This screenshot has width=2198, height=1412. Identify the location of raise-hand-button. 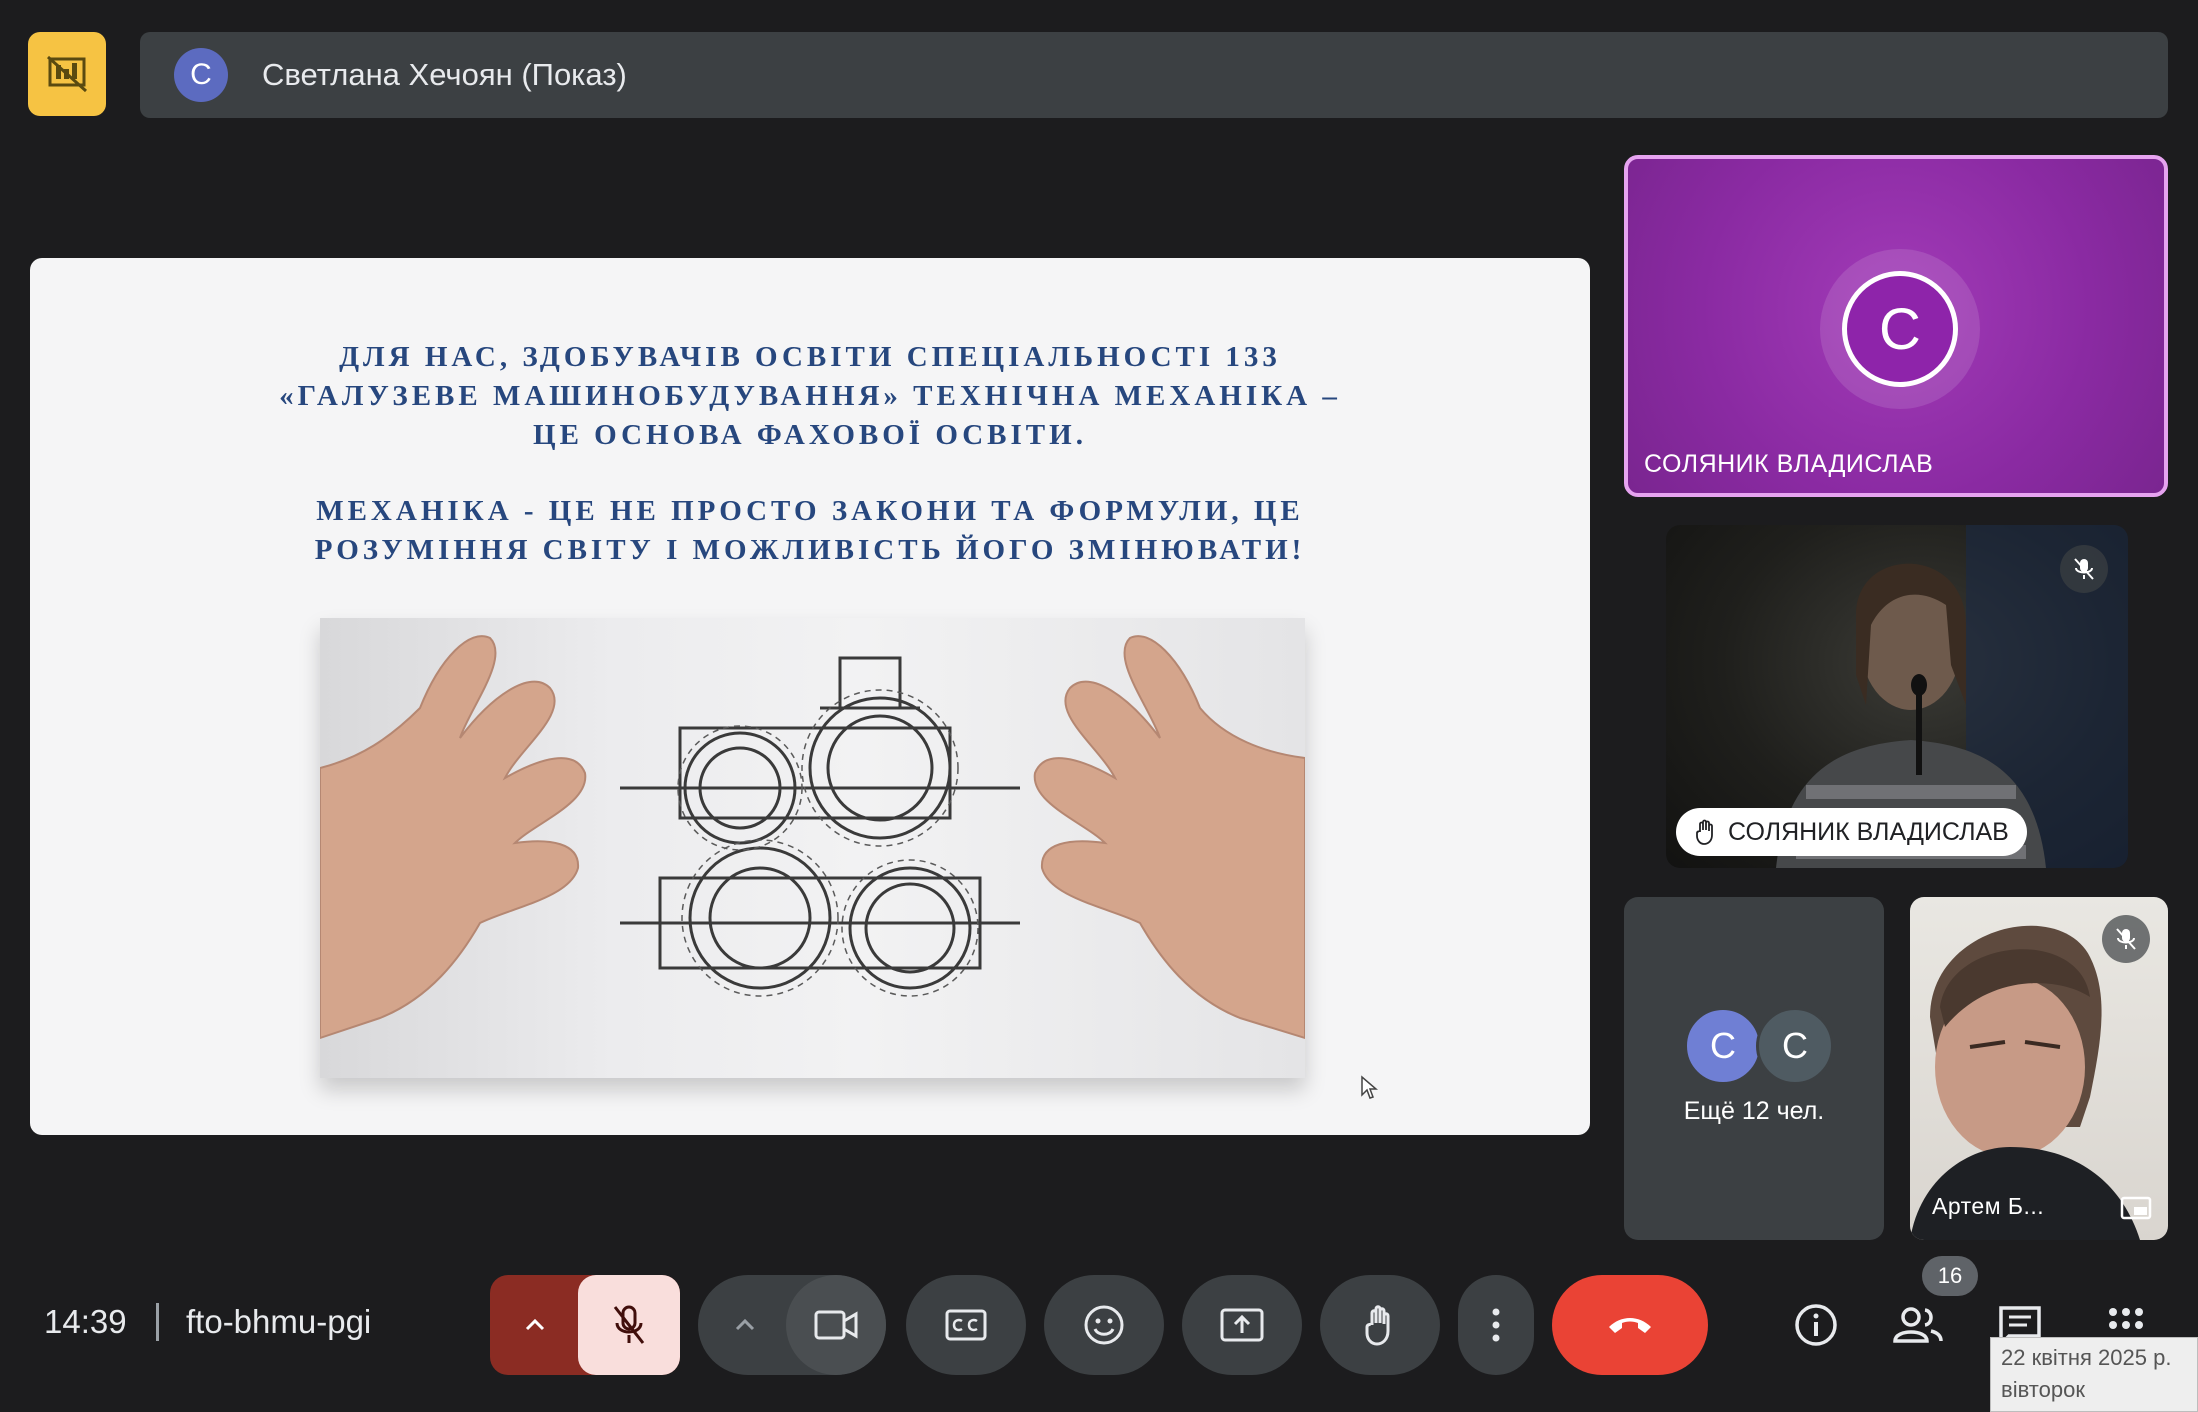
(1380, 1325).